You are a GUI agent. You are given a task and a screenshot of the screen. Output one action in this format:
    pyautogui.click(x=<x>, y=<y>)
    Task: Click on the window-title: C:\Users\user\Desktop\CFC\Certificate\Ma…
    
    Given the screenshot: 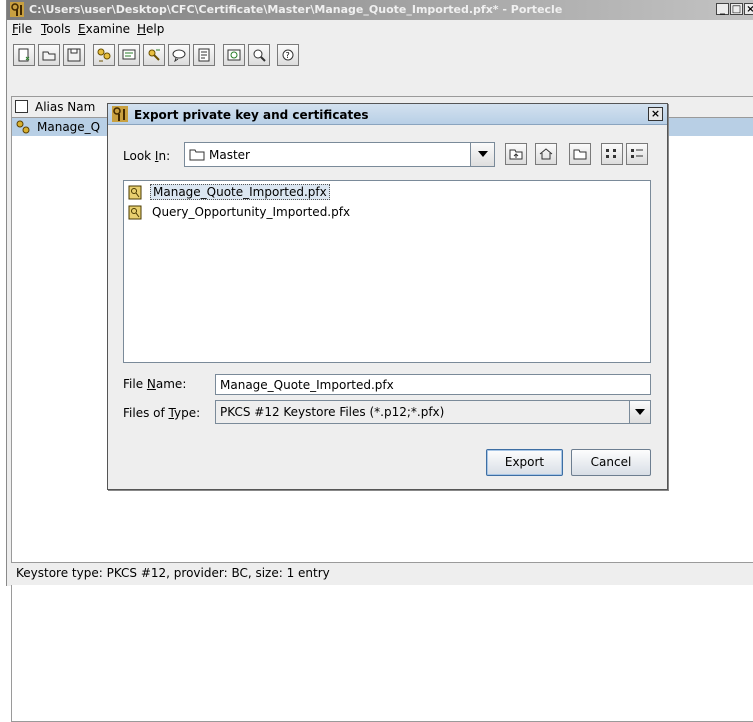 What is the action you would take?
    pyautogui.click(x=296, y=9)
    